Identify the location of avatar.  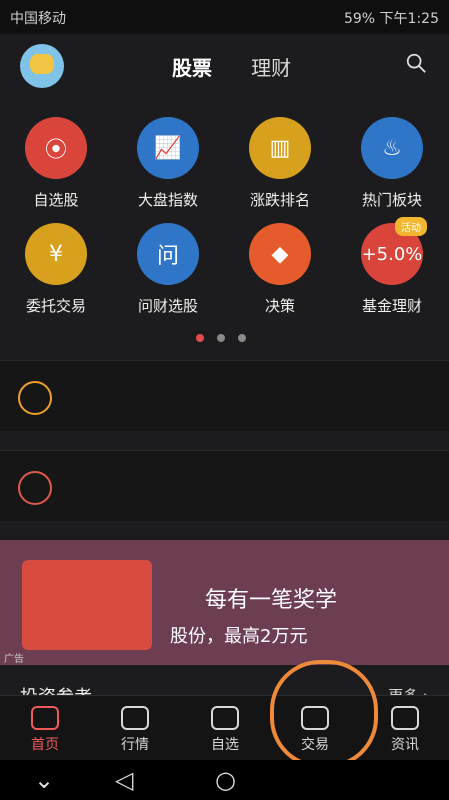
(42, 66).